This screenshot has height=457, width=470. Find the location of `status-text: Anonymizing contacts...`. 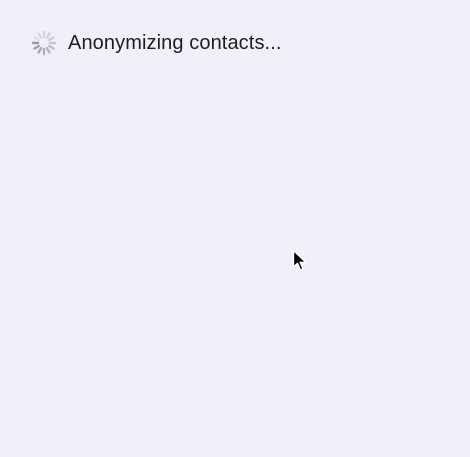

status-text: Anonymizing contacts... is located at coordinates (175, 42).